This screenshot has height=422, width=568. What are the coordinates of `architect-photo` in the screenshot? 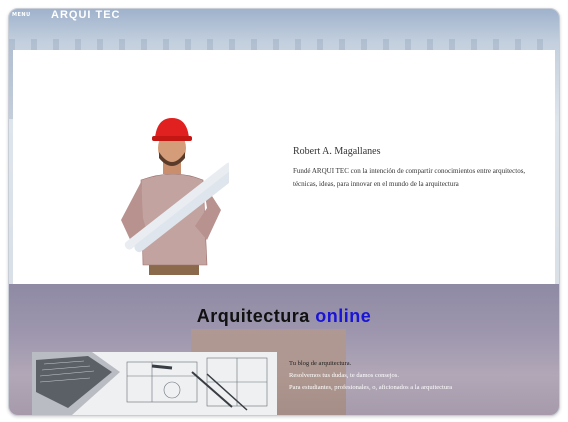 It's located at (175, 196).